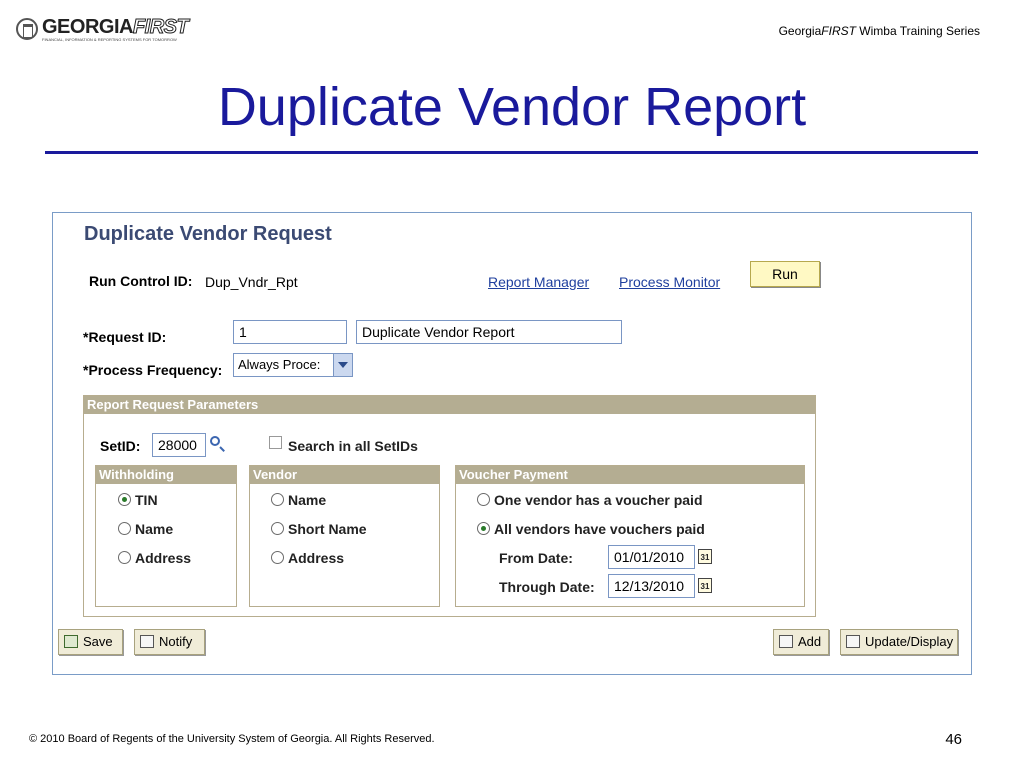  What do you see at coordinates (547, 587) in the screenshot?
I see `through-date-label: Through Date:` at bounding box center [547, 587].